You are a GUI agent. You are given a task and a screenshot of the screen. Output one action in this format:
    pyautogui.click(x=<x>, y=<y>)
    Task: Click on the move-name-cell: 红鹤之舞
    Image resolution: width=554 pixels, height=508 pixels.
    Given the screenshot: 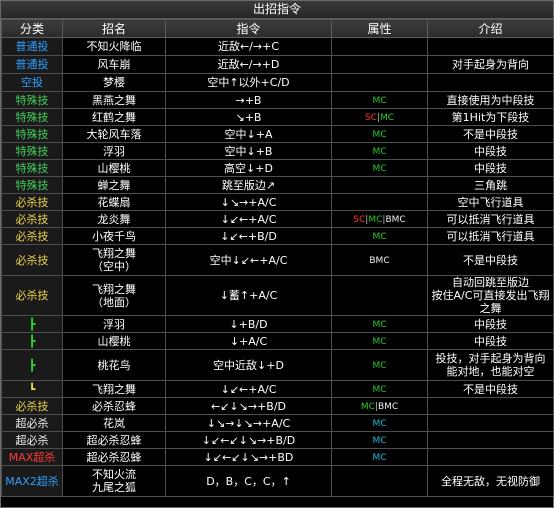 What is the action you would take?
    pyautogui.click(x=114, y=117)
    